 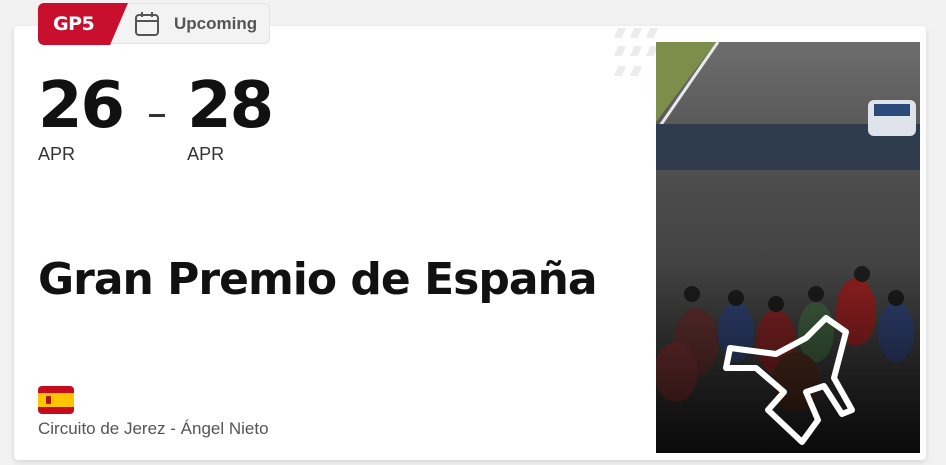 I want to click on status-badge: Upcoming, so click(x=190, y=23).